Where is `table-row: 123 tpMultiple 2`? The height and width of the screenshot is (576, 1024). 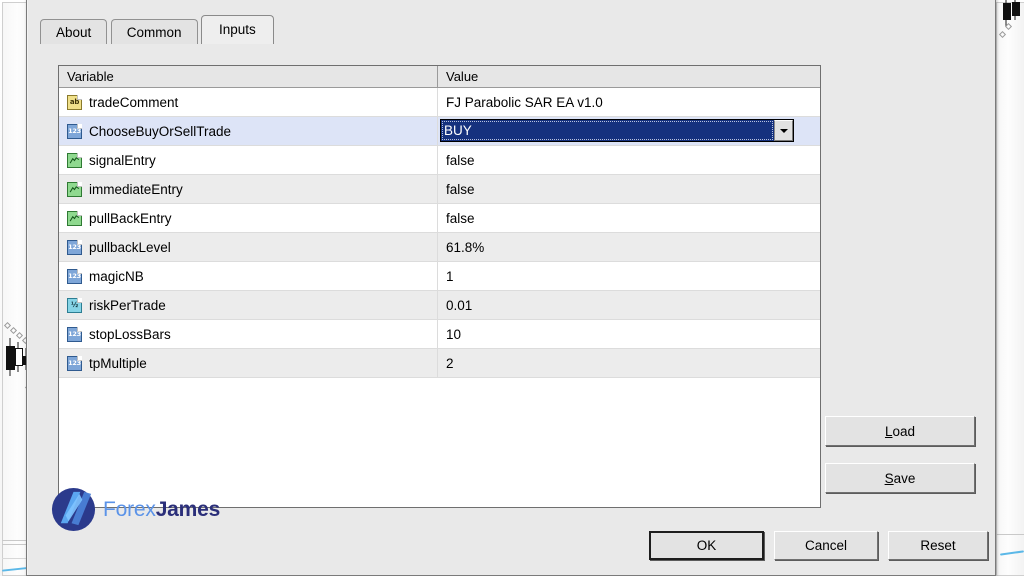
table-row: 123 tpMultiple 2 is located at coordinates (439, 363).